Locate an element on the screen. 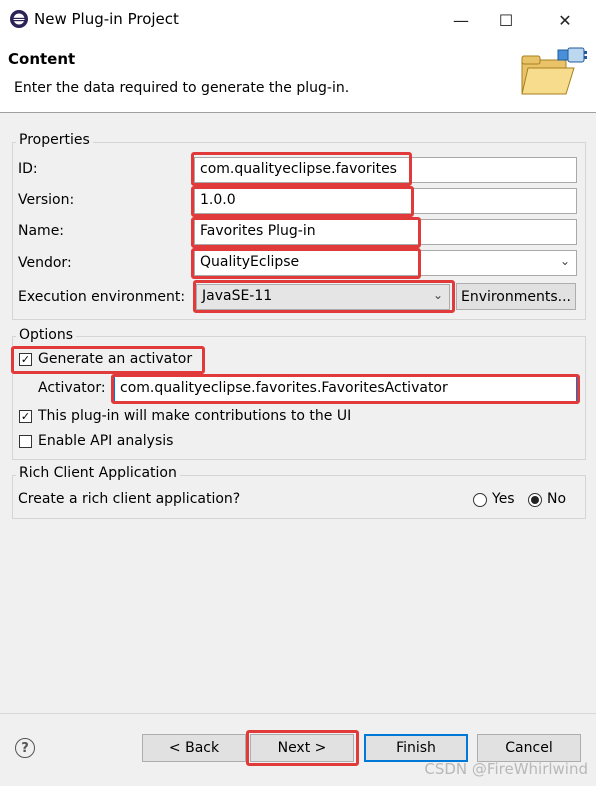  rcp-no-radio is located at coordinates (535, 500).